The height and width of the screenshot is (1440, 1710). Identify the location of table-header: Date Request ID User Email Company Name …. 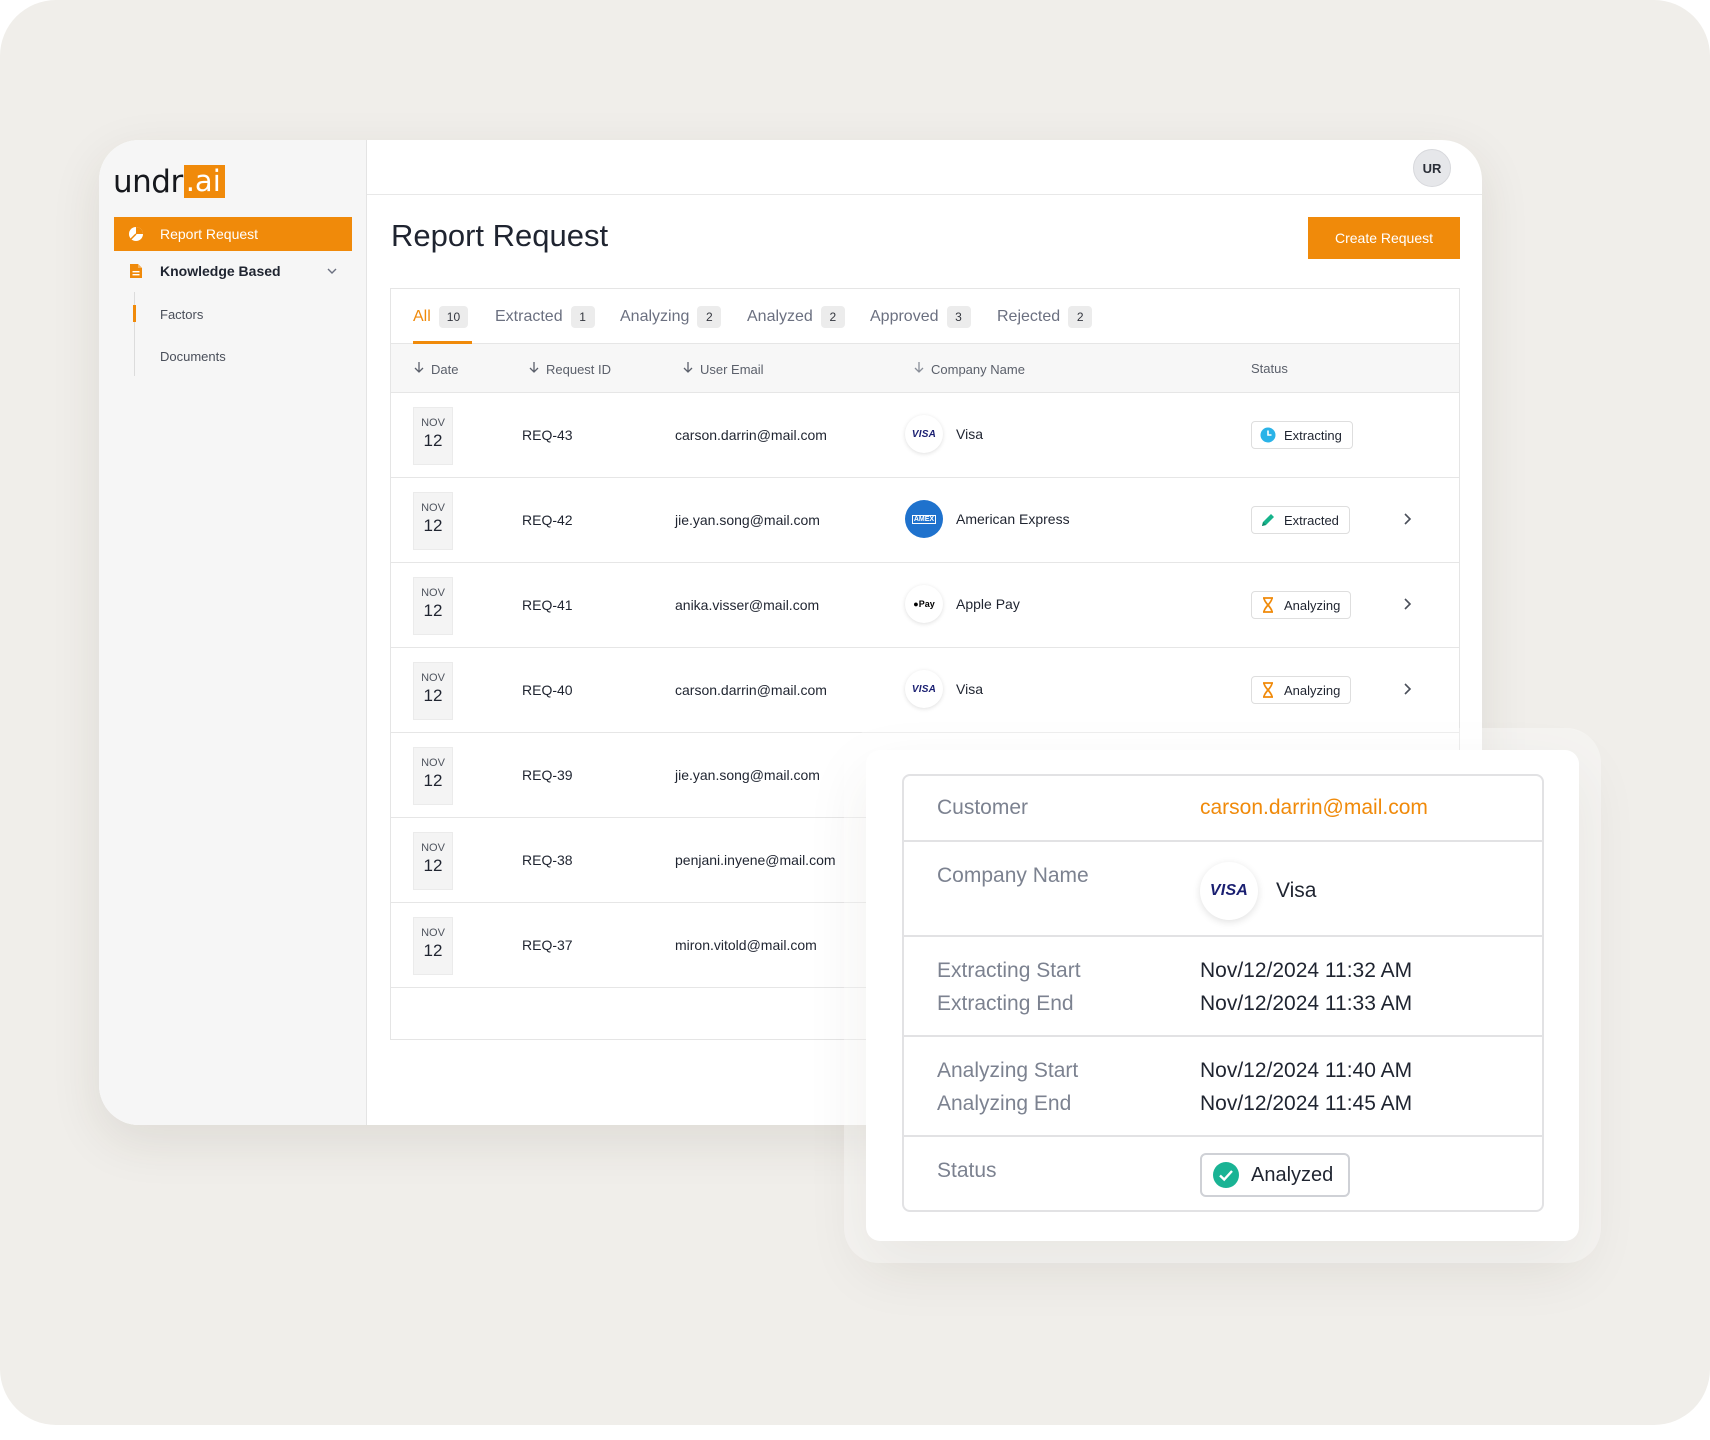
(925, 368).